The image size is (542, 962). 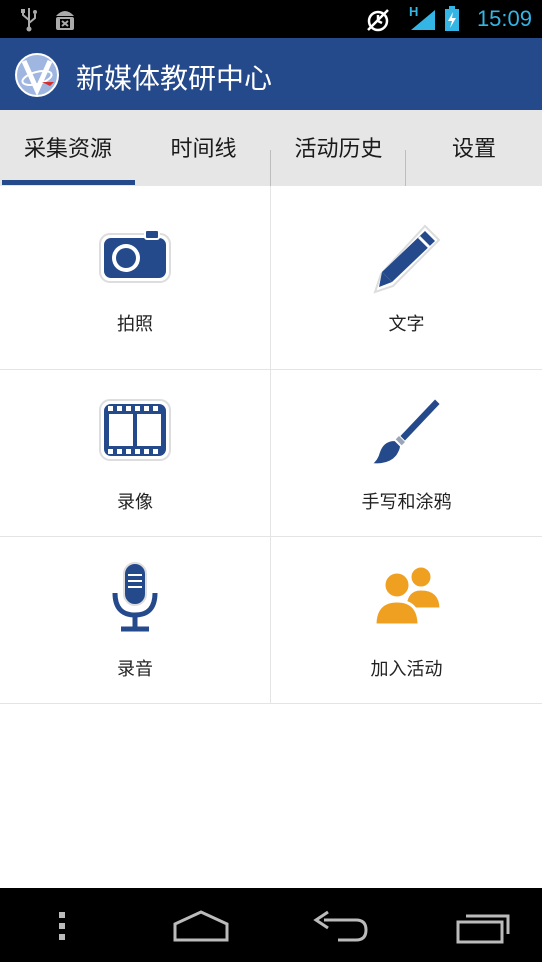 What do you see at coordinates (452, 18) in the screenshot?
I see `battery-charging-icon` at bounding box center [452, 18].